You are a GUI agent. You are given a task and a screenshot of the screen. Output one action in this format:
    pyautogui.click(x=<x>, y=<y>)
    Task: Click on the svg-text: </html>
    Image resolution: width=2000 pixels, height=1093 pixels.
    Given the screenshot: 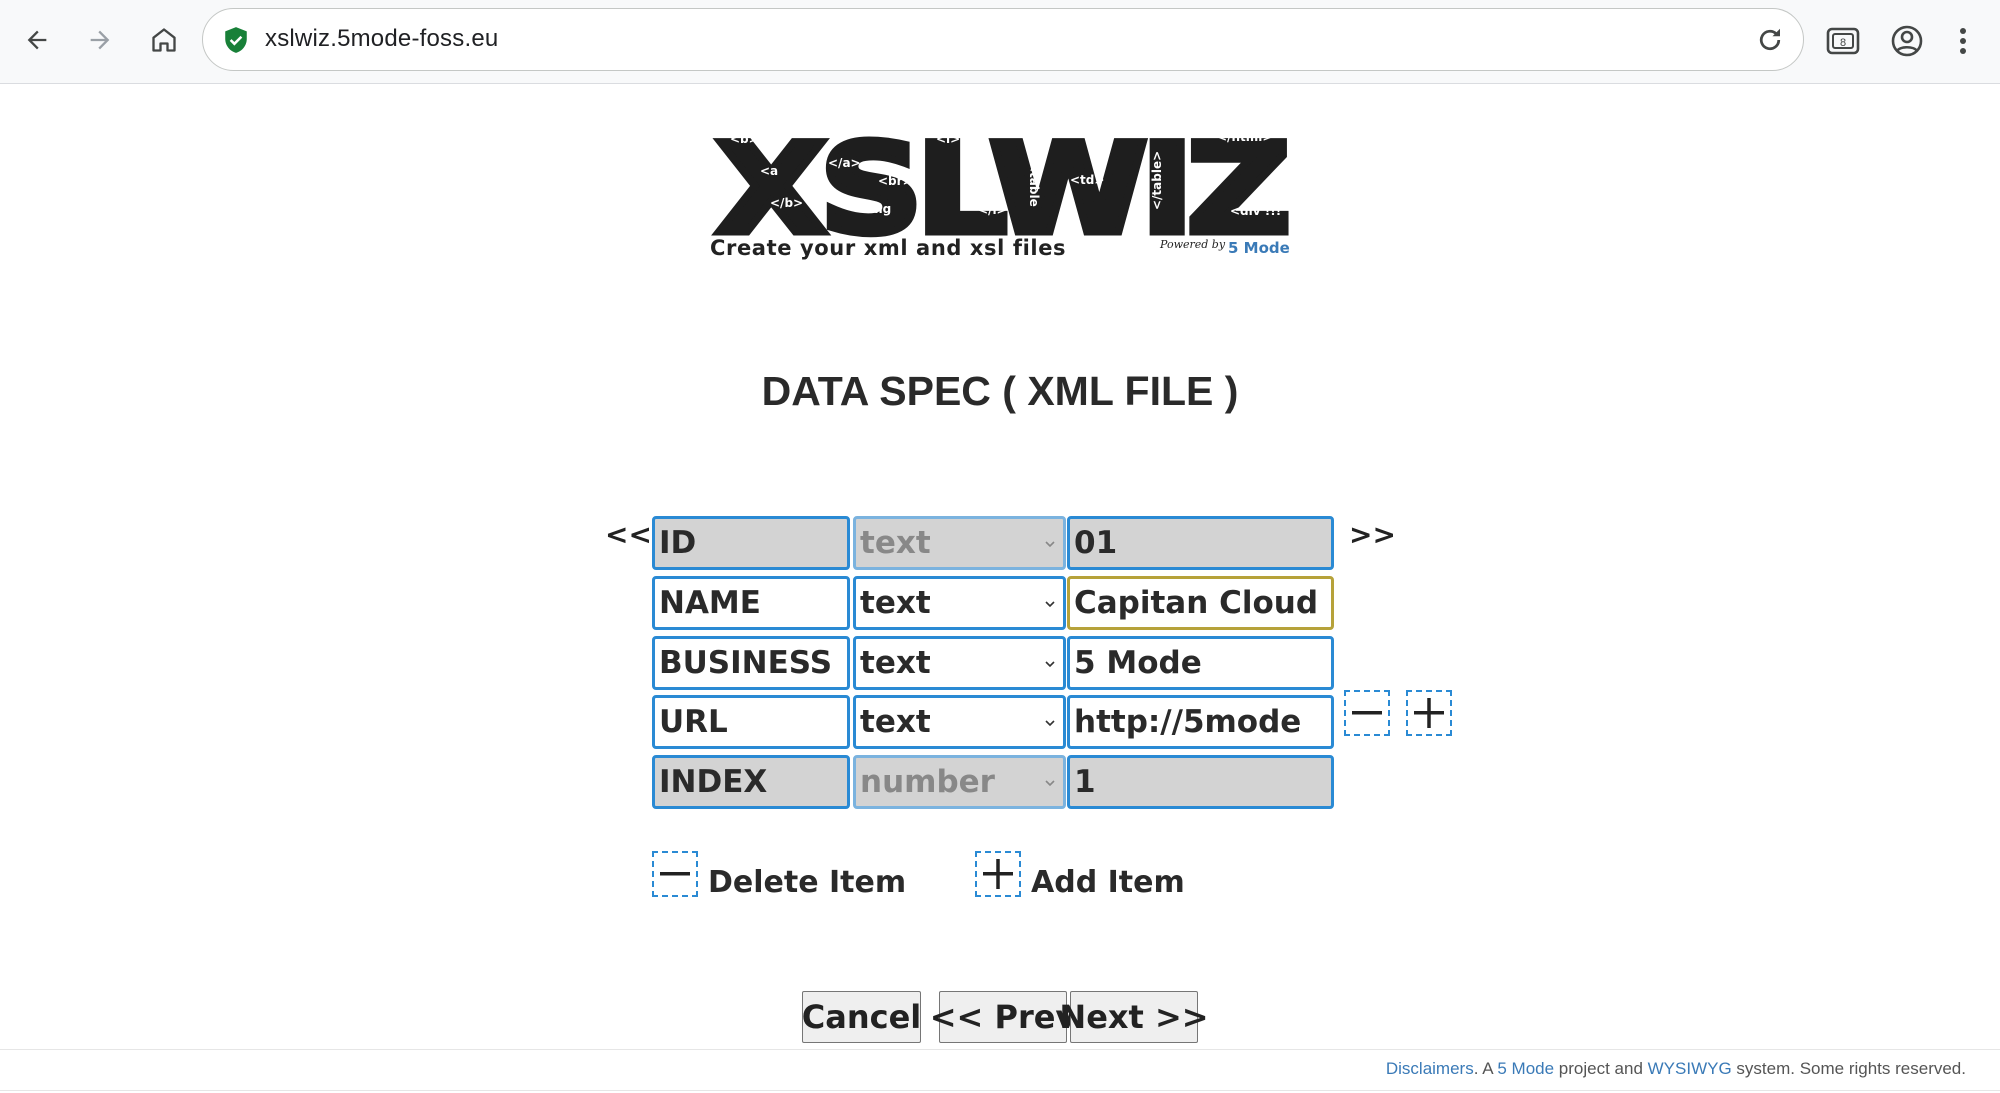 What is the action you would take?
    pyautogui.click(x=1244, y=137)
    